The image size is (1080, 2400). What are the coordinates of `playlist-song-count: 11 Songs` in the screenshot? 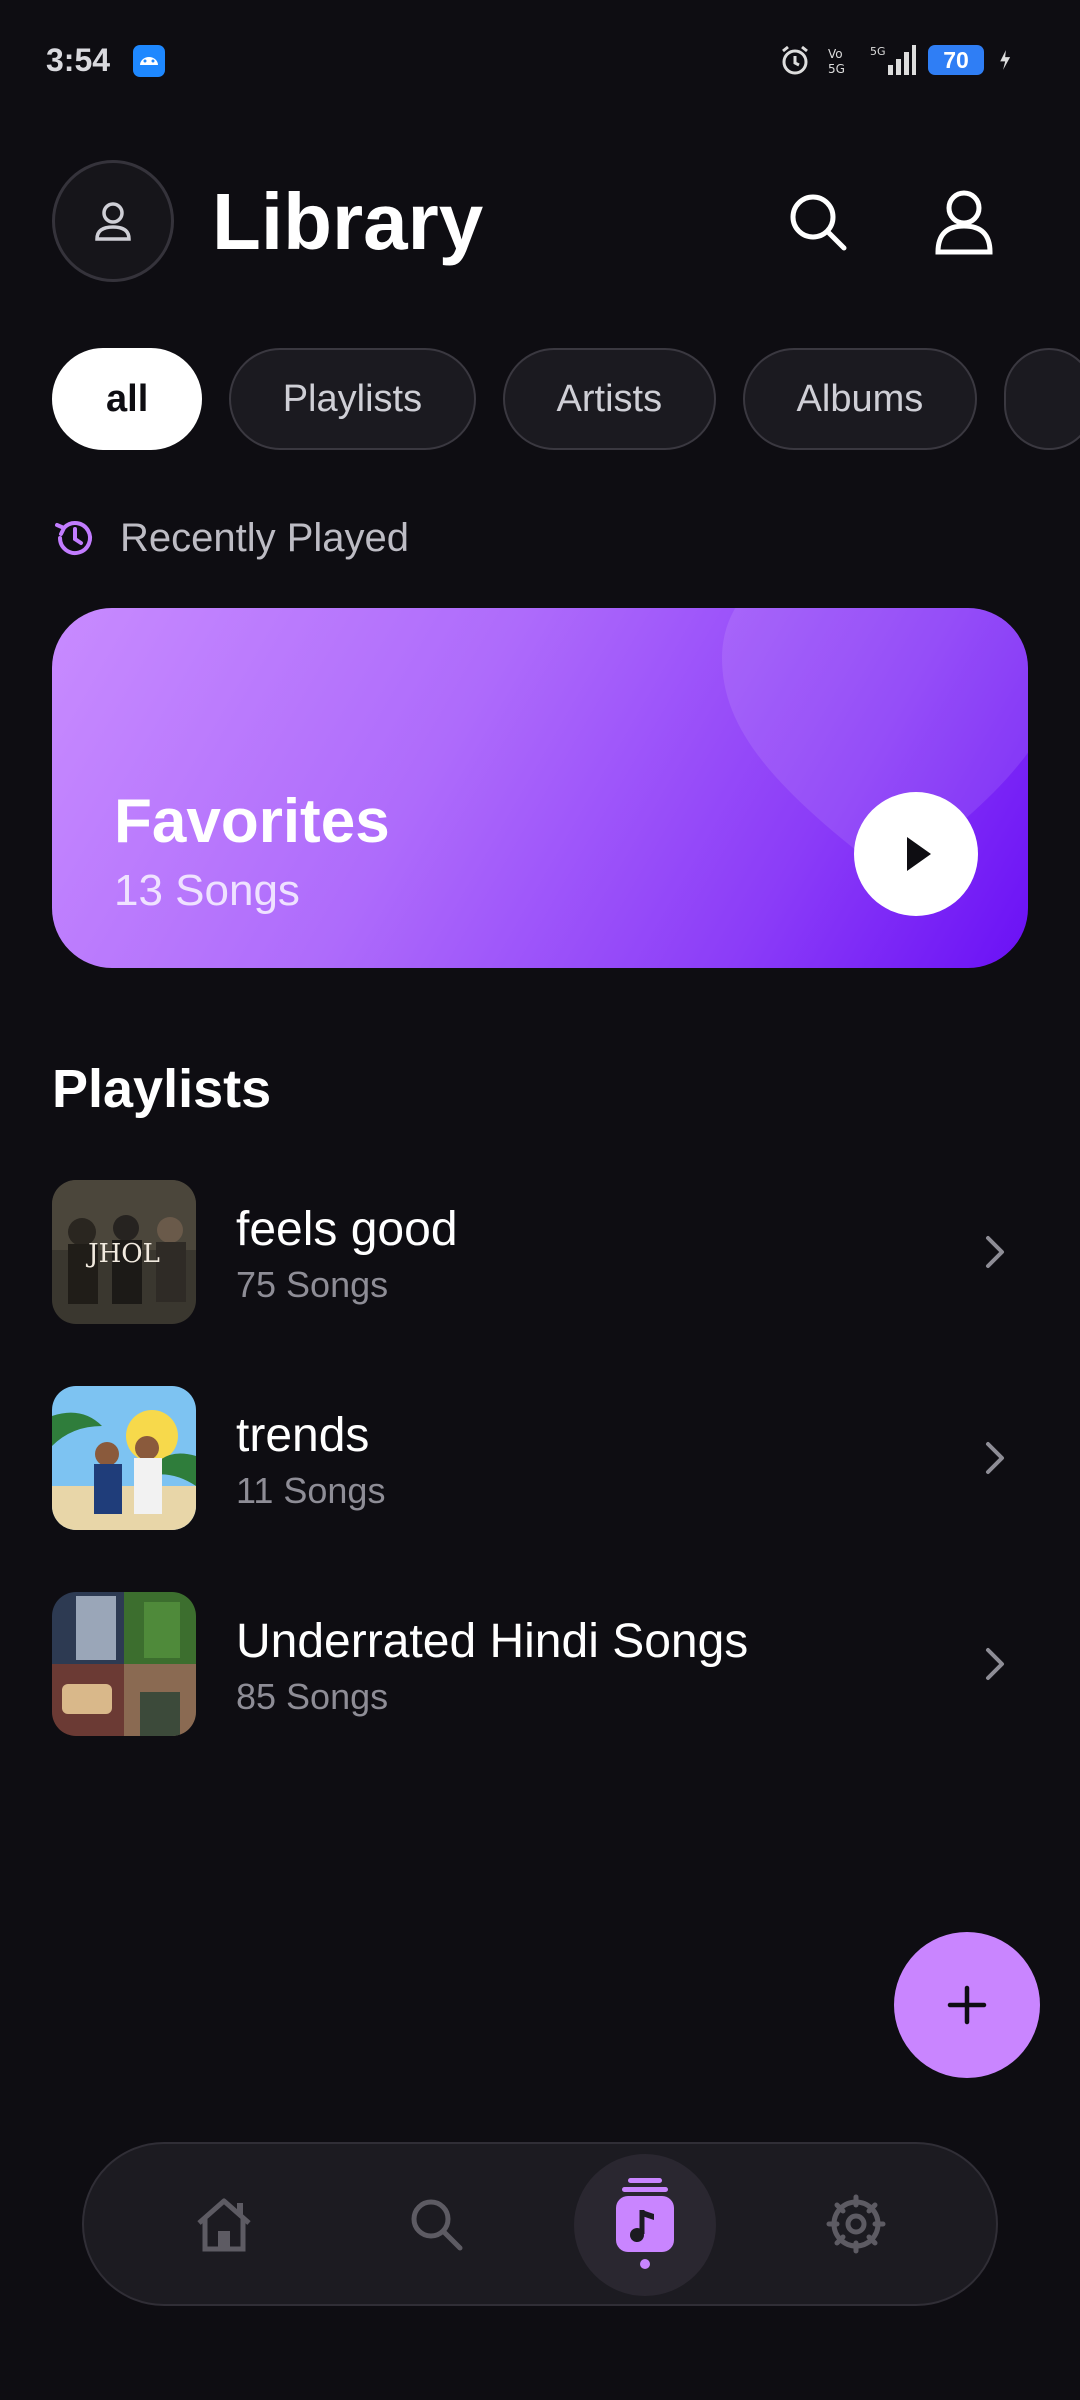 It's located at (311, 1490).